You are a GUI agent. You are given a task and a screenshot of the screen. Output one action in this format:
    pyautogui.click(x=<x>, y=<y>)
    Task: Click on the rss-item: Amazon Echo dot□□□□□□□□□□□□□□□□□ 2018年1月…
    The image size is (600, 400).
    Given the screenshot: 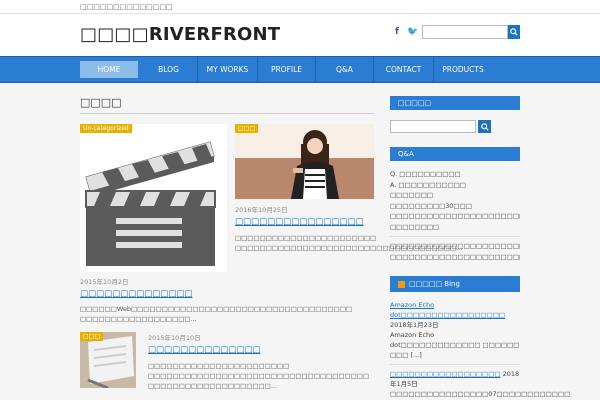 What is the action you would take?
    pyautogui.click(x=455, y=315)
    